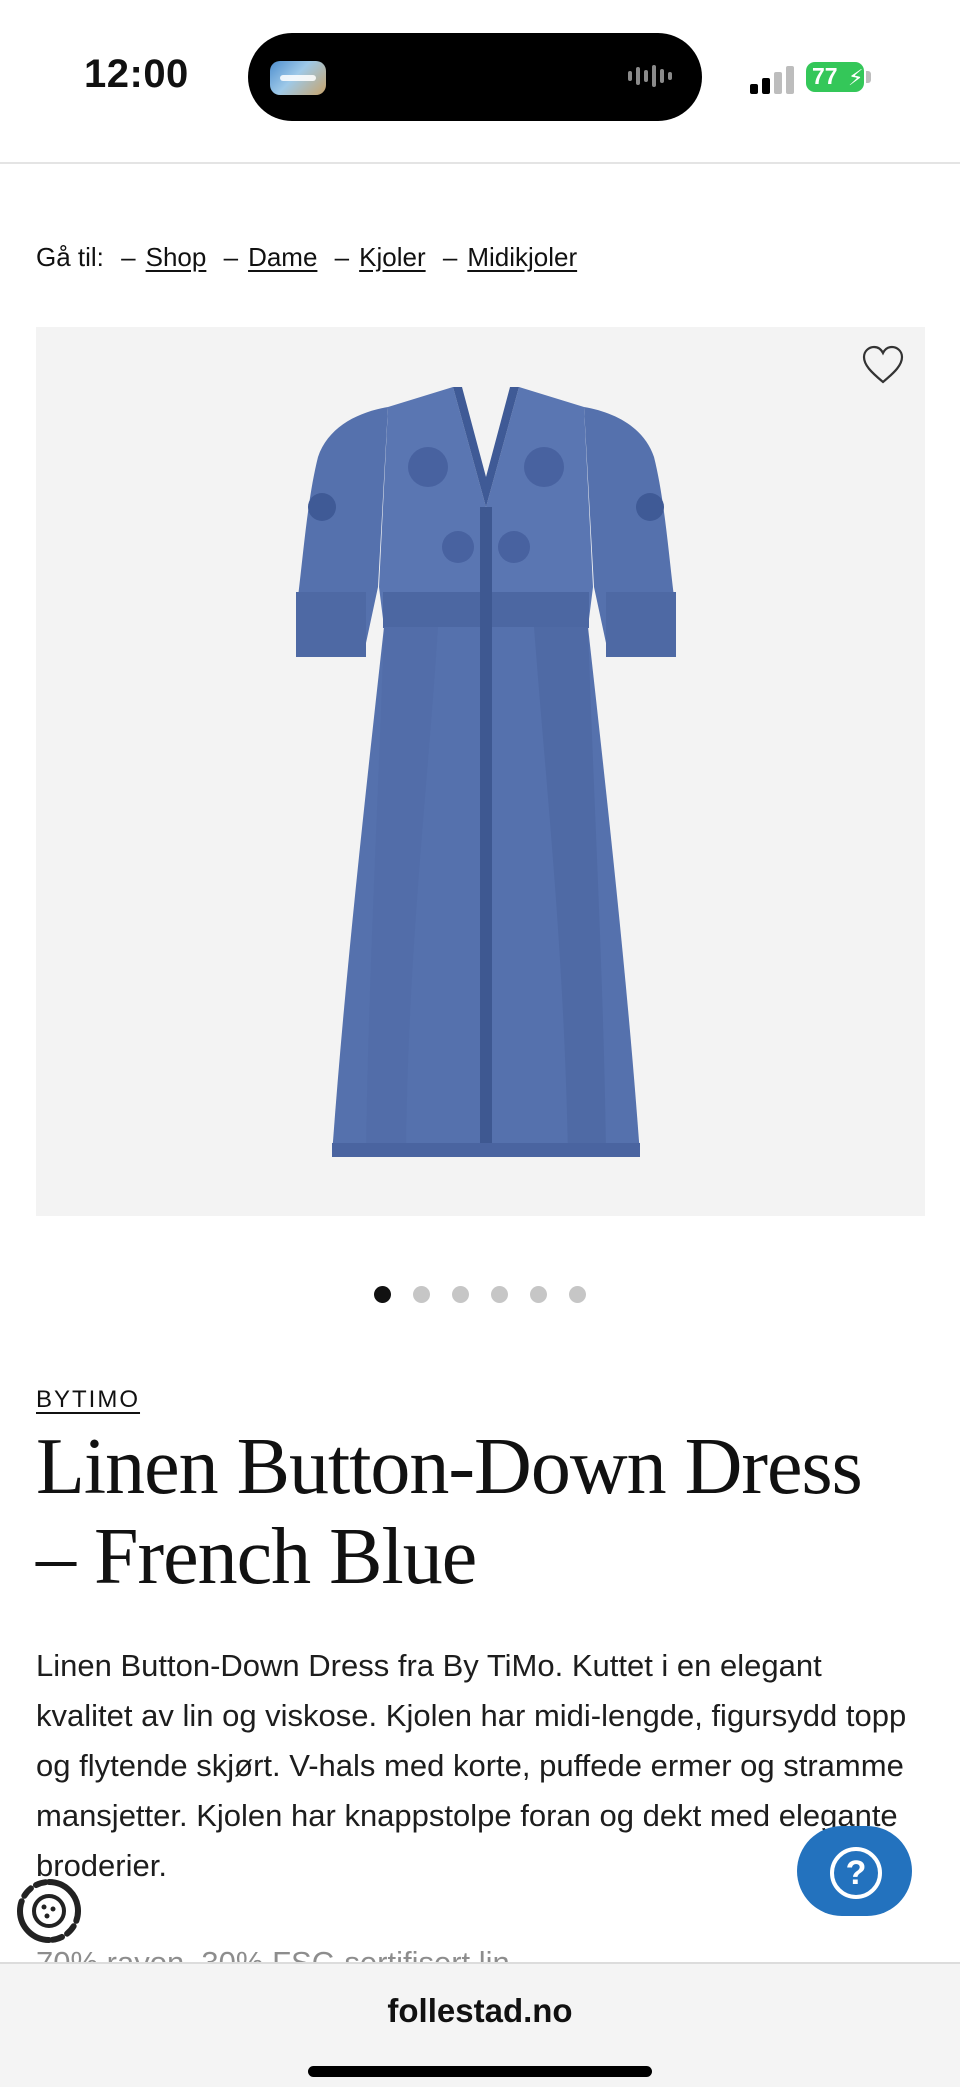 The image size is (960, 2087). I want to click on battery-icon: 77 ⚡, so click(835, 77).